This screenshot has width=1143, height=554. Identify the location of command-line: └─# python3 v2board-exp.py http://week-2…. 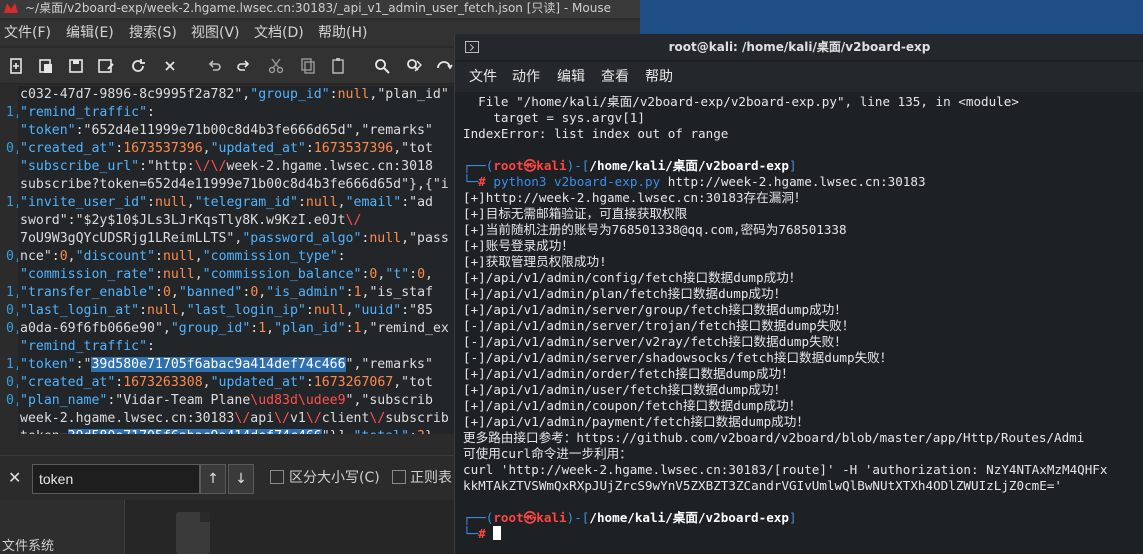
(694, 181).